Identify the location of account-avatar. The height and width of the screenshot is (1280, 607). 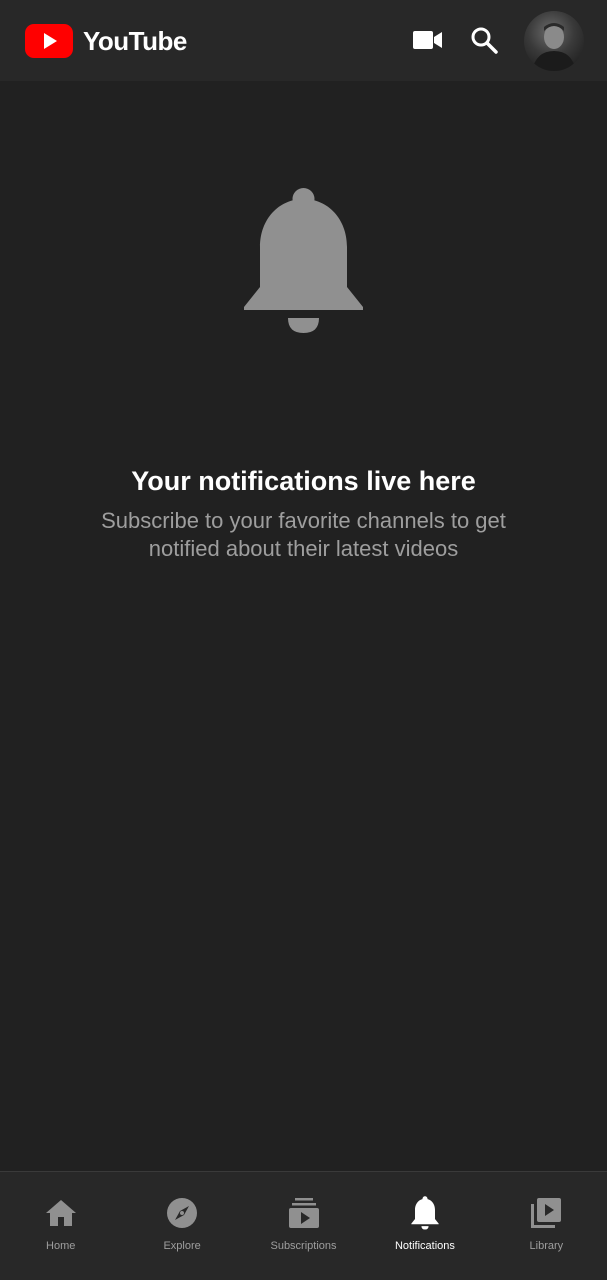
(554, 41).